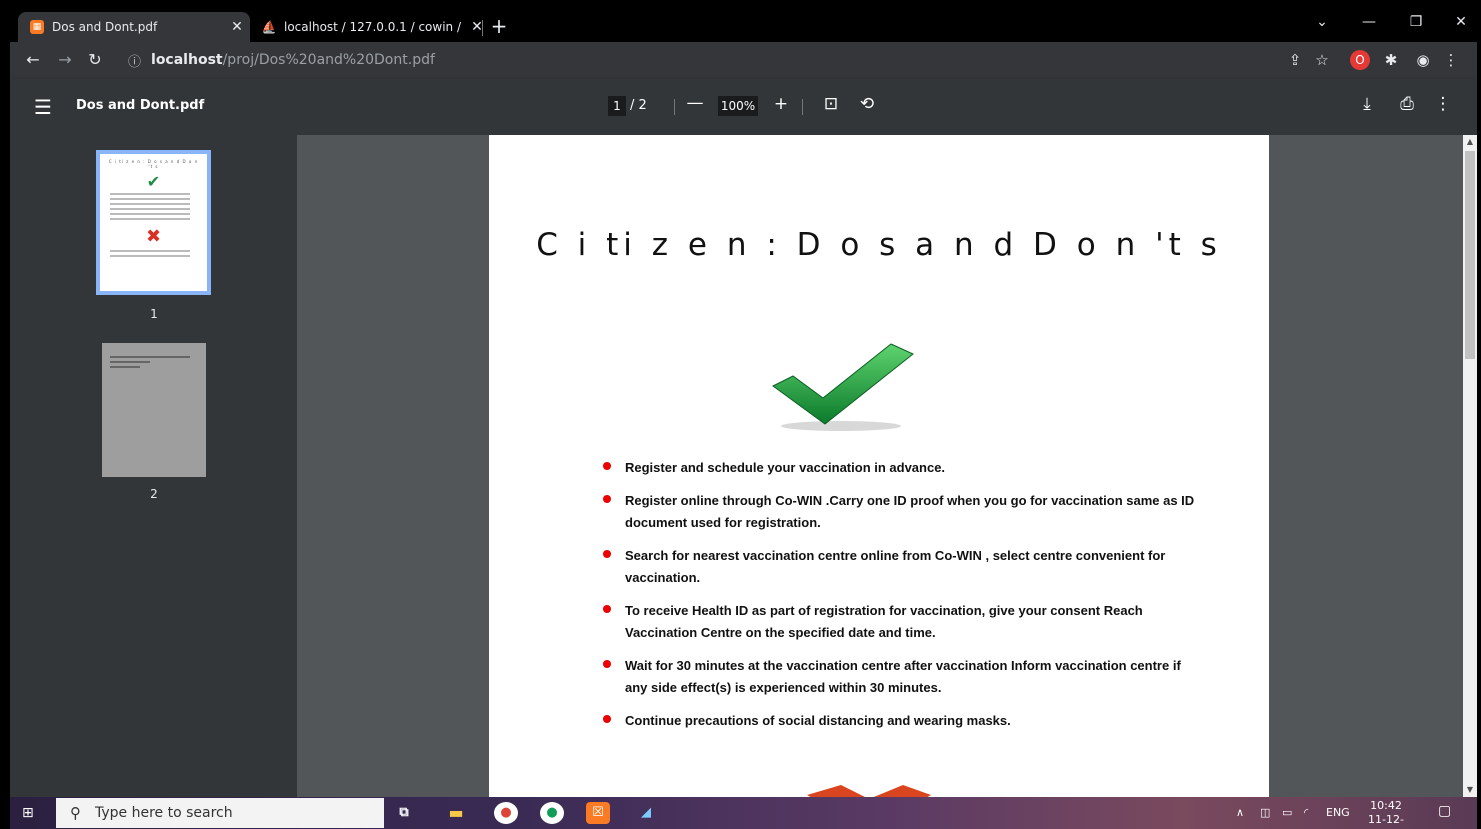  Describe the element at coordinates (1322, 60) in the screenshot. I see `bookmark-star-icon: ☆` at that location.